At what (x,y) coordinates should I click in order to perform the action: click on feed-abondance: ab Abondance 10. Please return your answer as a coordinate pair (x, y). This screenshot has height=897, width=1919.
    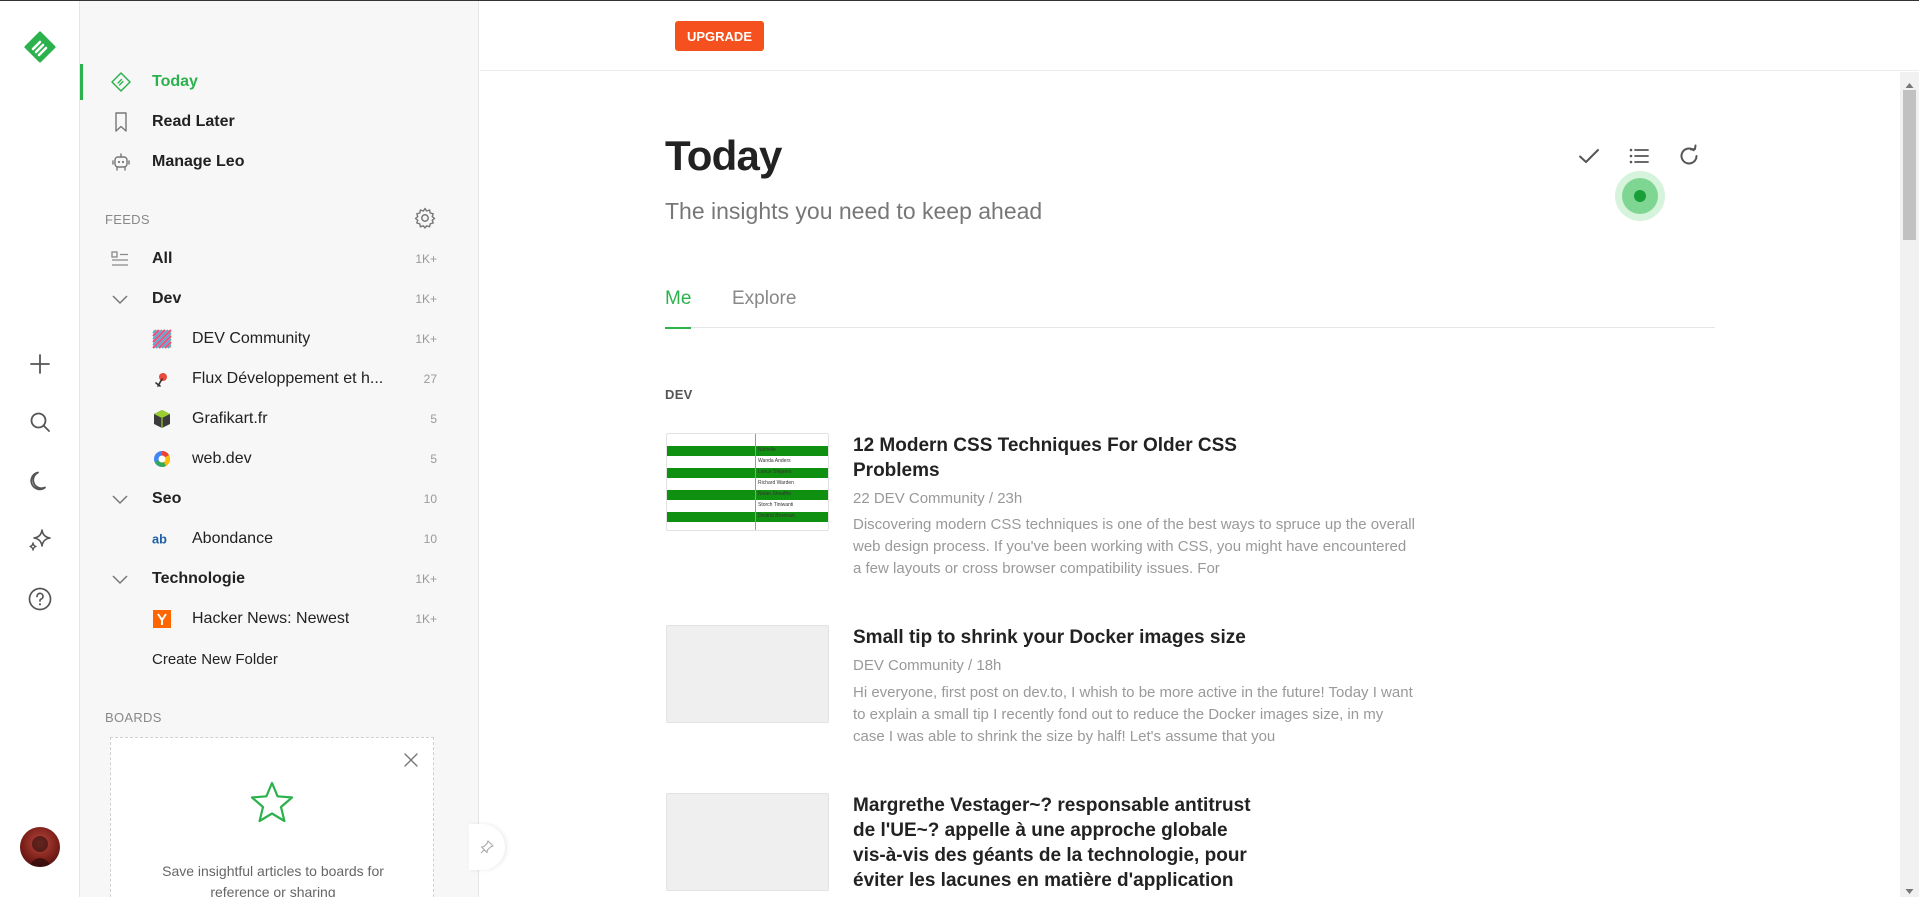
    Looking at the image, I should click on (279, 539).